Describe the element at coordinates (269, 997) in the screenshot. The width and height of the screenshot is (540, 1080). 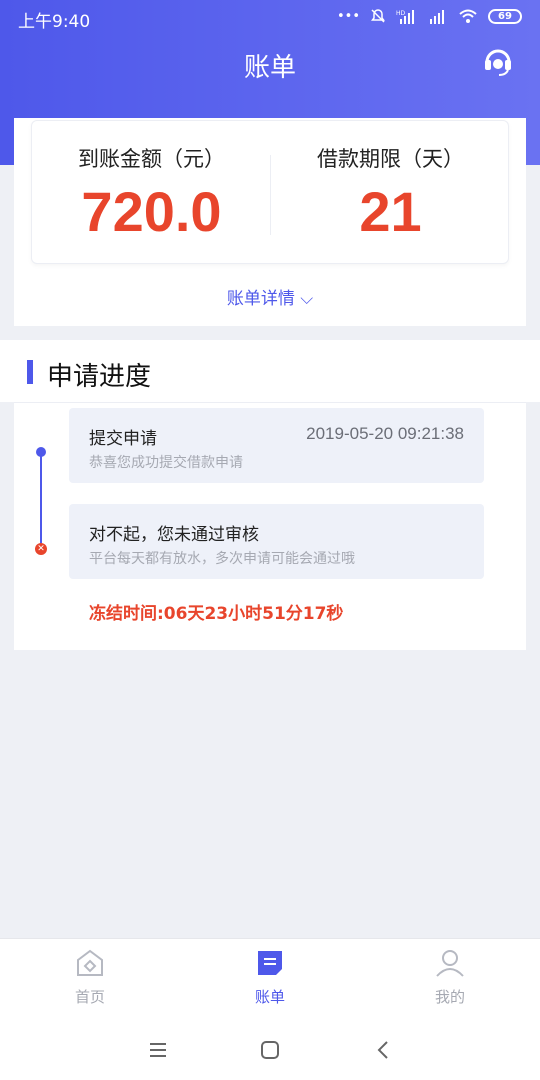
I see `tab-label: 账单` at that location.